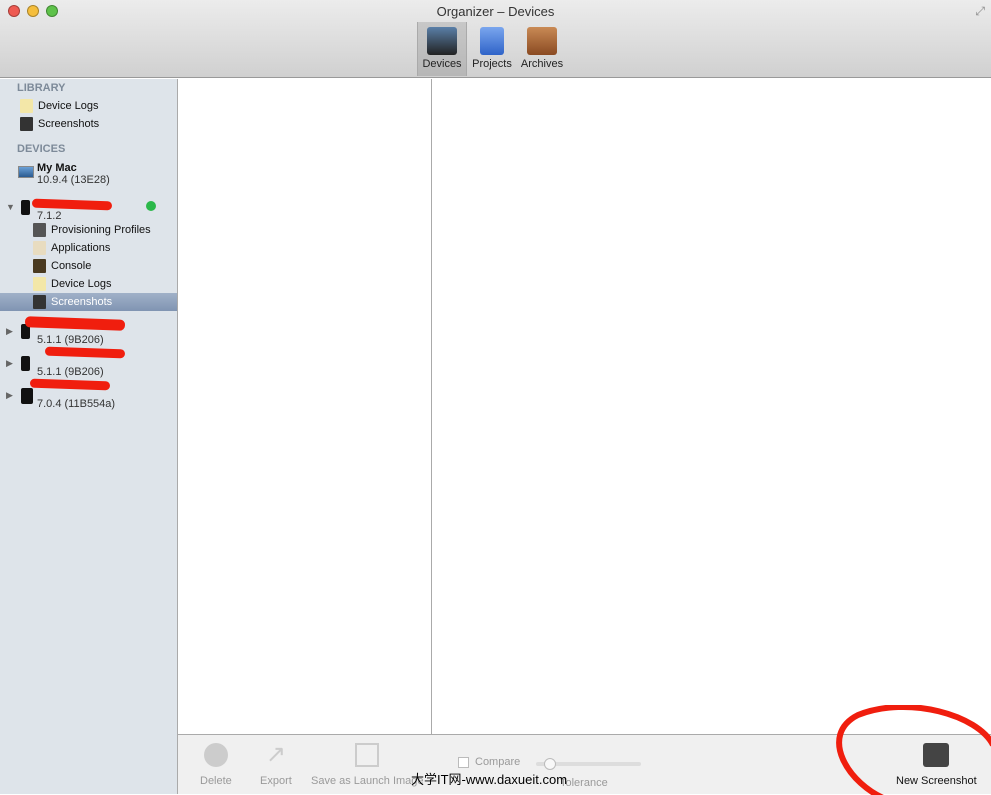 Image resolution: width=991 pixels, height=795 pixels. What do you see at coordinates (588, 764) in the screenshot?
I see `tolerance-slider` at bounding box center [588, 764].